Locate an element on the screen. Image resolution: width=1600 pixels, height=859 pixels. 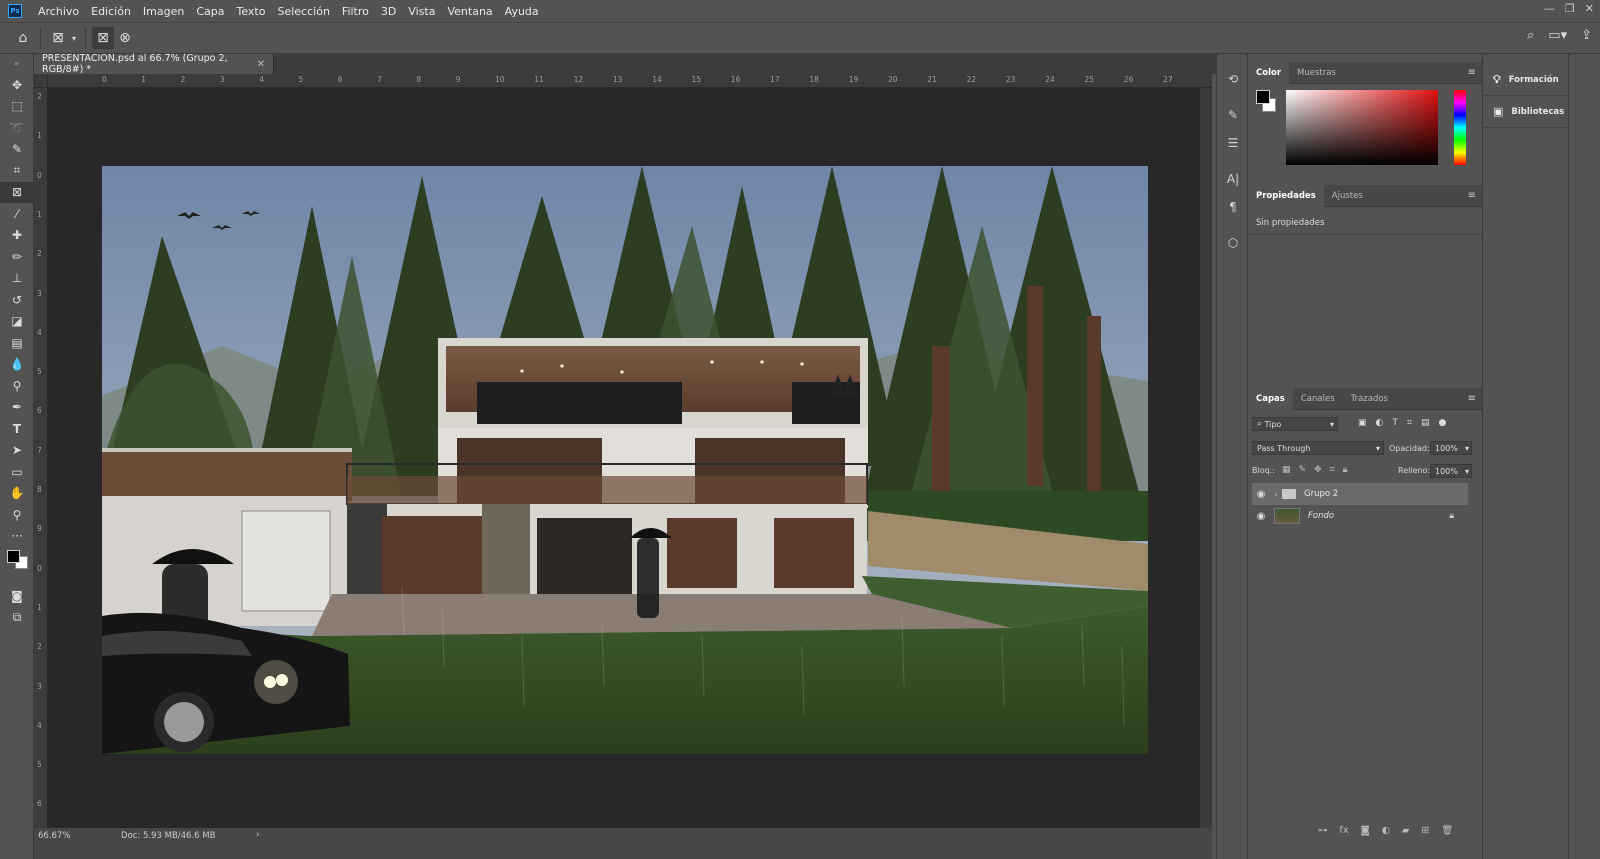
foreground-color-swatch is located at coordinates (13, 556).